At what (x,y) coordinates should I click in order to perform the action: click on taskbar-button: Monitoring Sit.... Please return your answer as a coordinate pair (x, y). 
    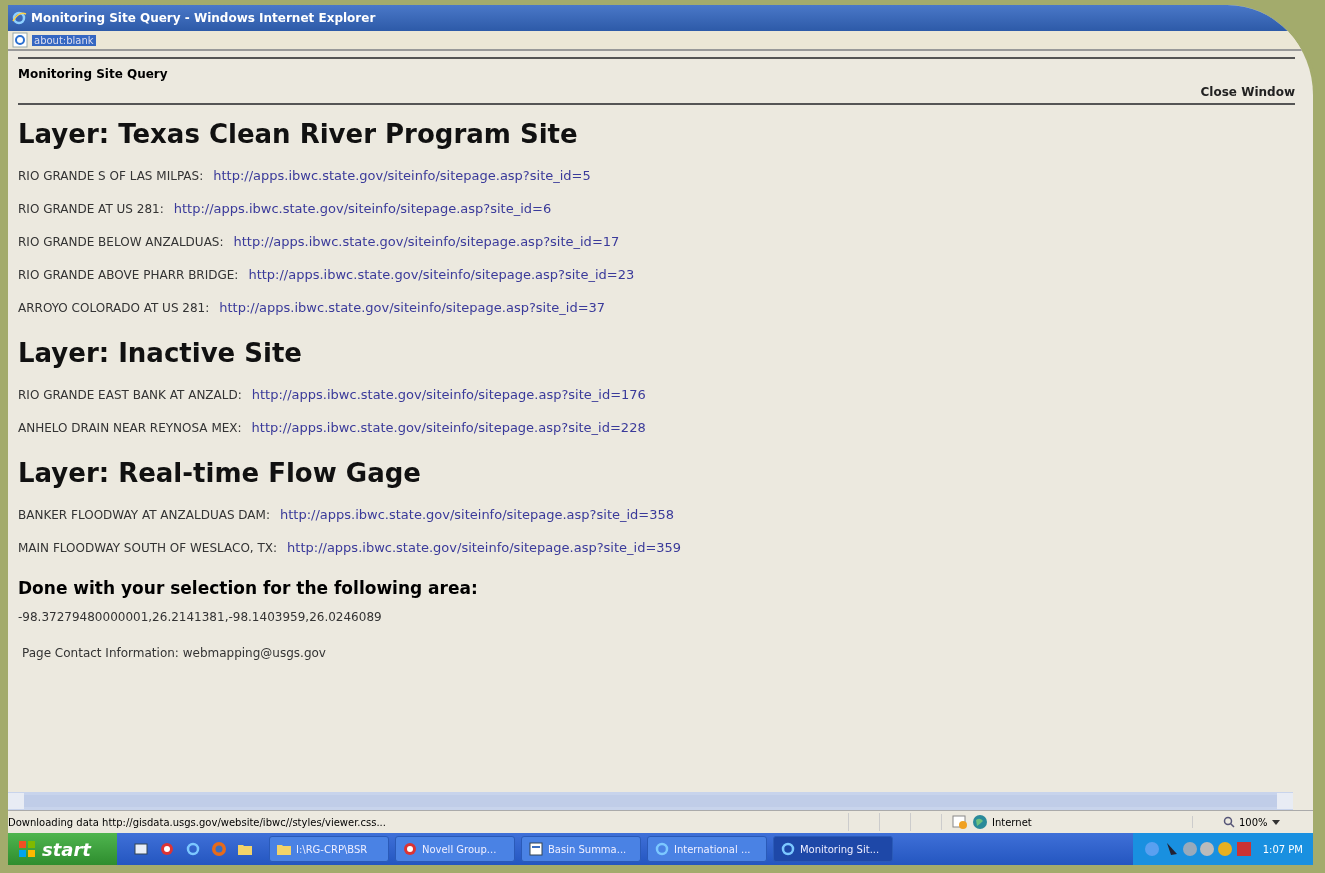
    Looking at the image, I should click on (832, 849).